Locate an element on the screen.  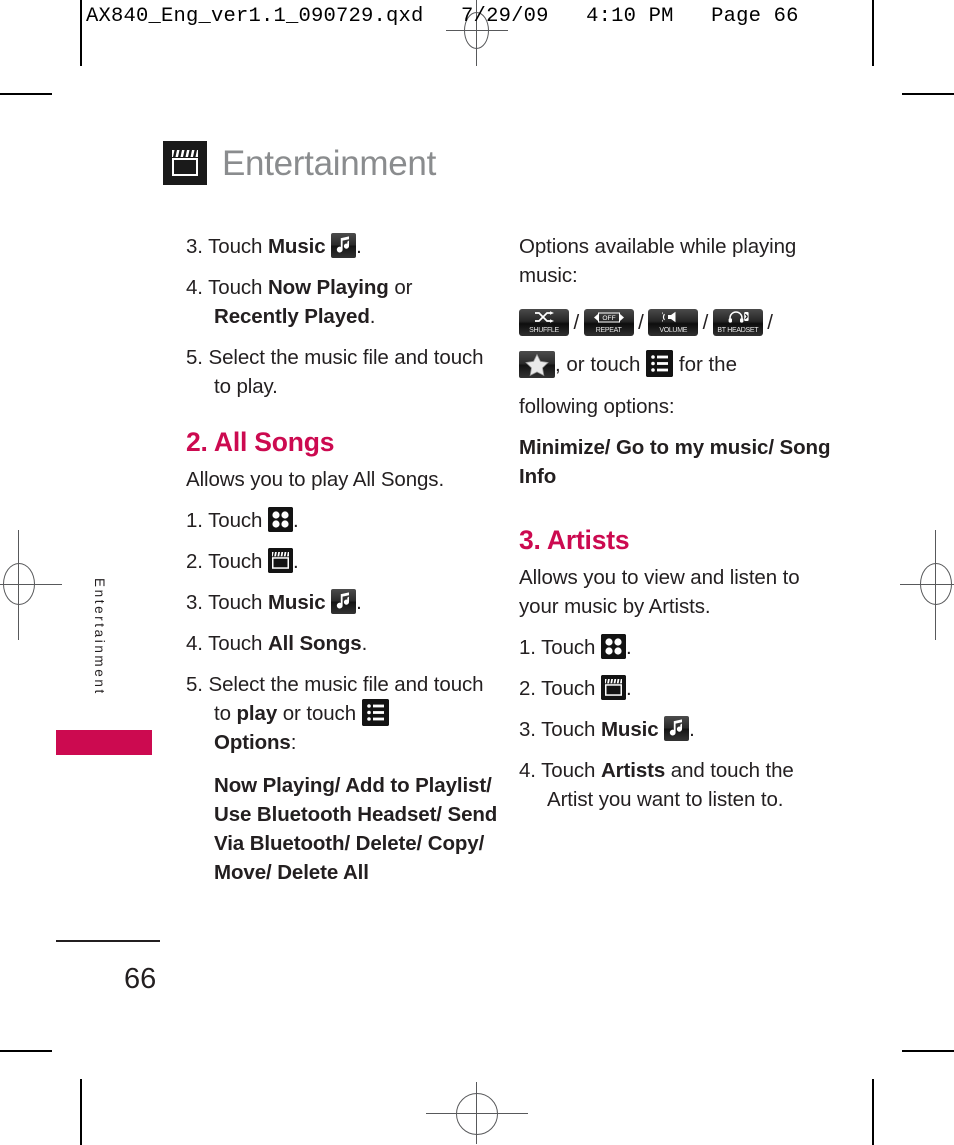
step-bold-term: Options is located at coordinates (252, 743).